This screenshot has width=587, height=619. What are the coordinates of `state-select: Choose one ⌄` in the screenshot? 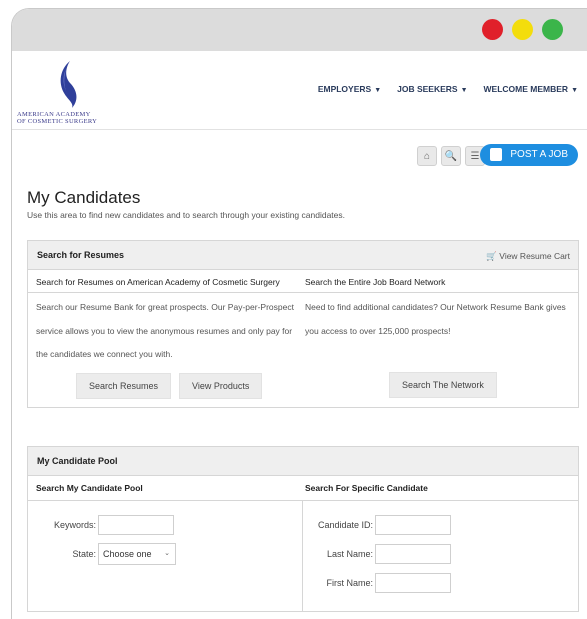 It's located at (137, 554).